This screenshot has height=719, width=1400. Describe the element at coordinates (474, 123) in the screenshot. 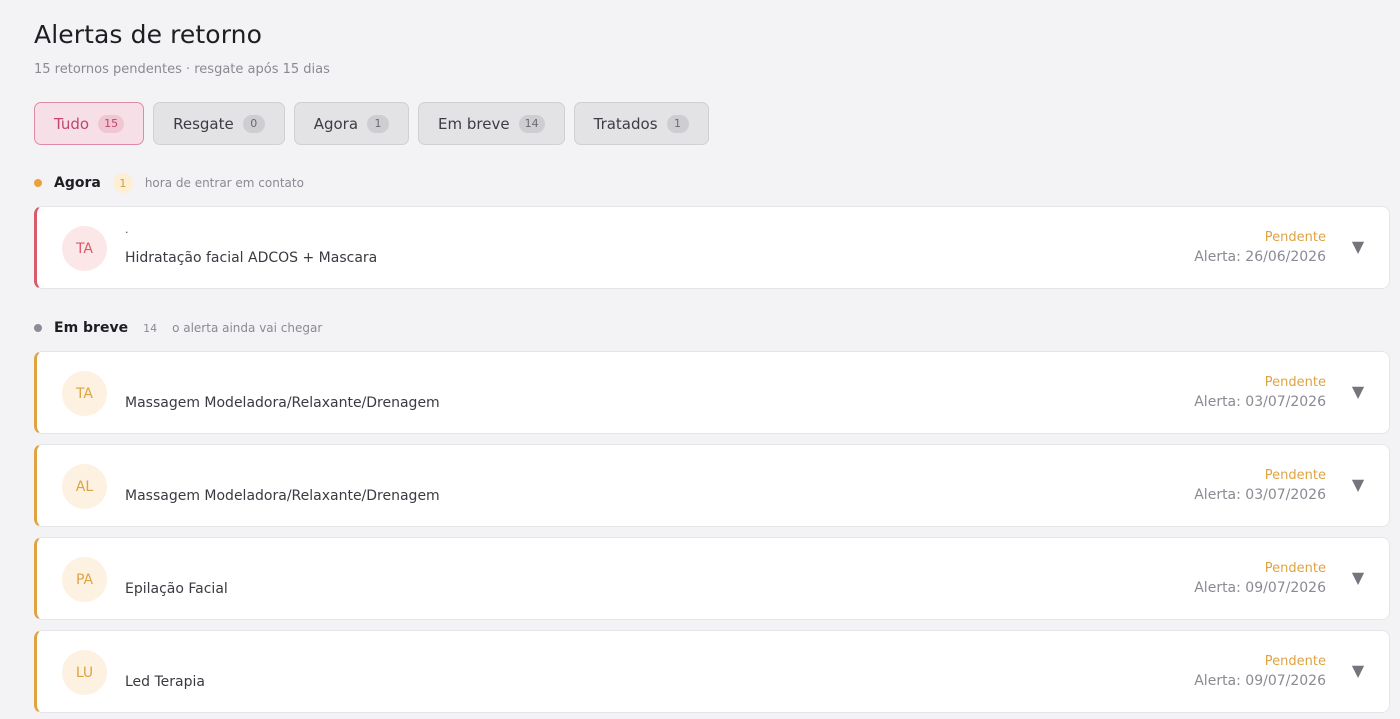

I see `tab-label: Em breve` at that location.